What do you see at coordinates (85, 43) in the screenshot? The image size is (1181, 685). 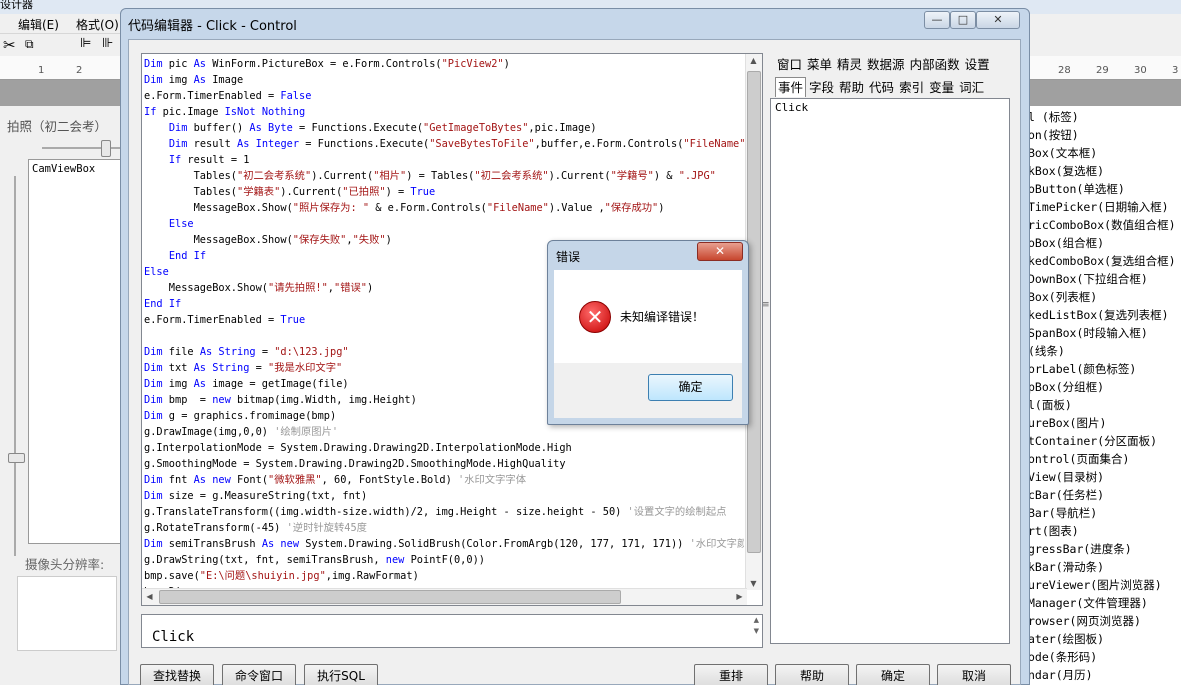 I see `align-left-icon: ⊫` at bounding box center [85, 43].